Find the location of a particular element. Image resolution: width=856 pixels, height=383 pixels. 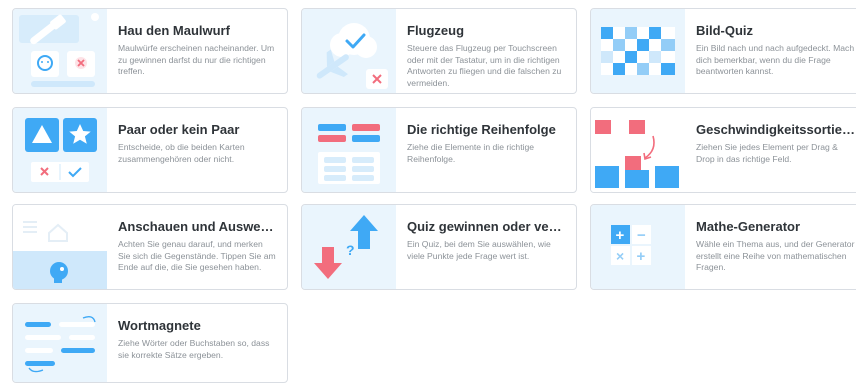

question-mark-icon: ? is located at coordinates (350, 250).